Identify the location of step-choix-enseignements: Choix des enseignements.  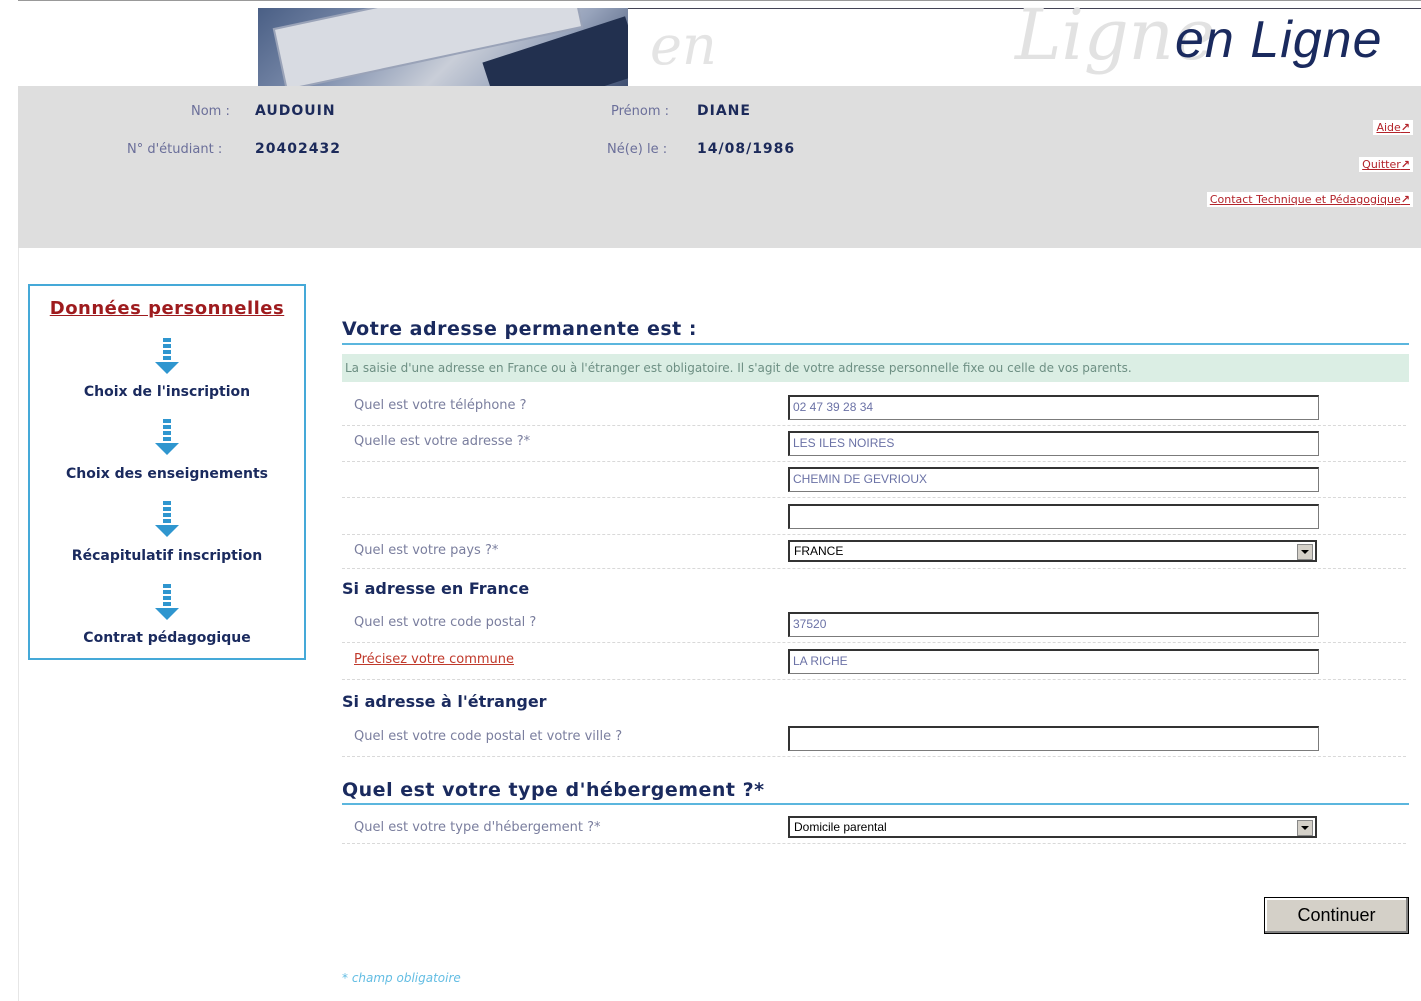
(167, 474).